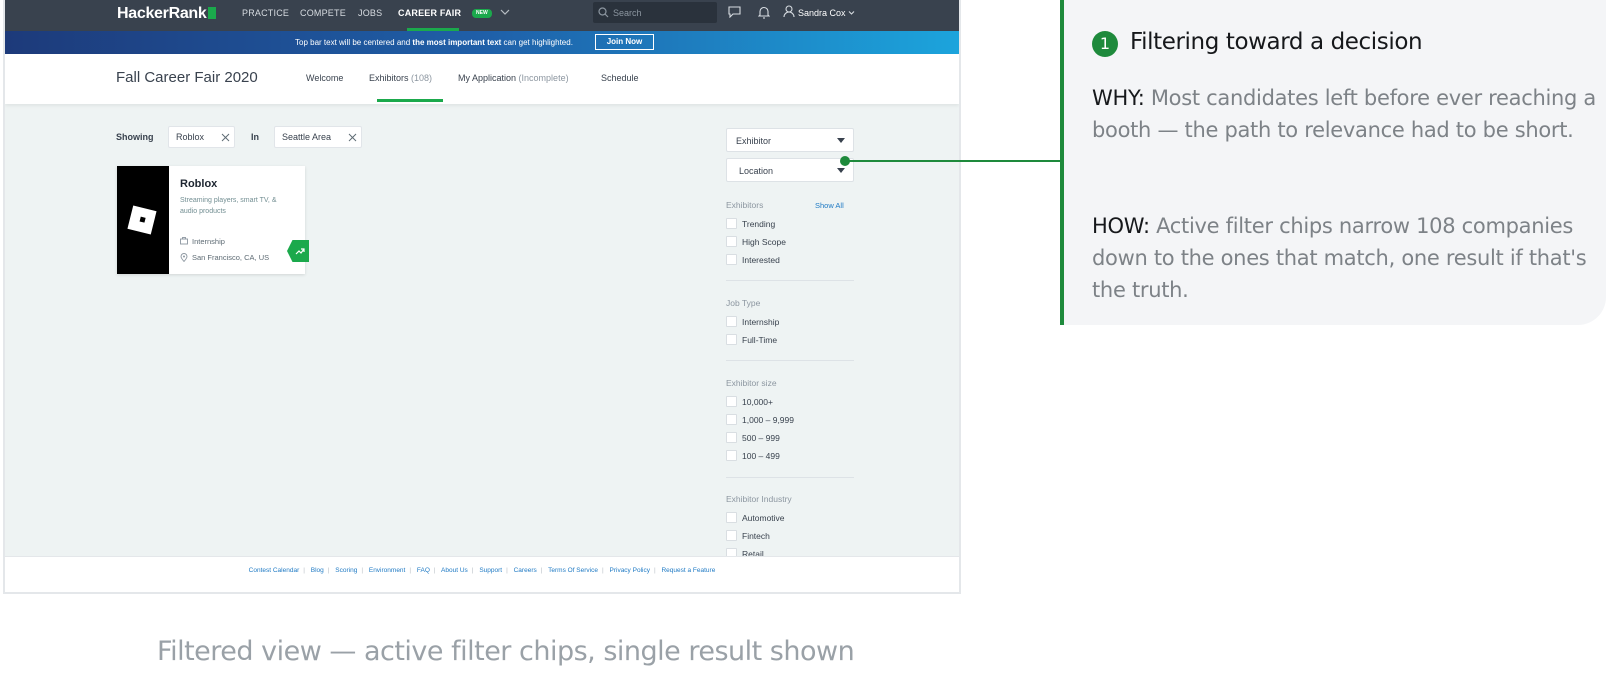 The height and width of the screenshot is (674, 1606). What do you see at coordinates (1276, 42) in the screenshot?
I see `annotation-title: Filtering toward a decision` at bounding box center [1276, 42].